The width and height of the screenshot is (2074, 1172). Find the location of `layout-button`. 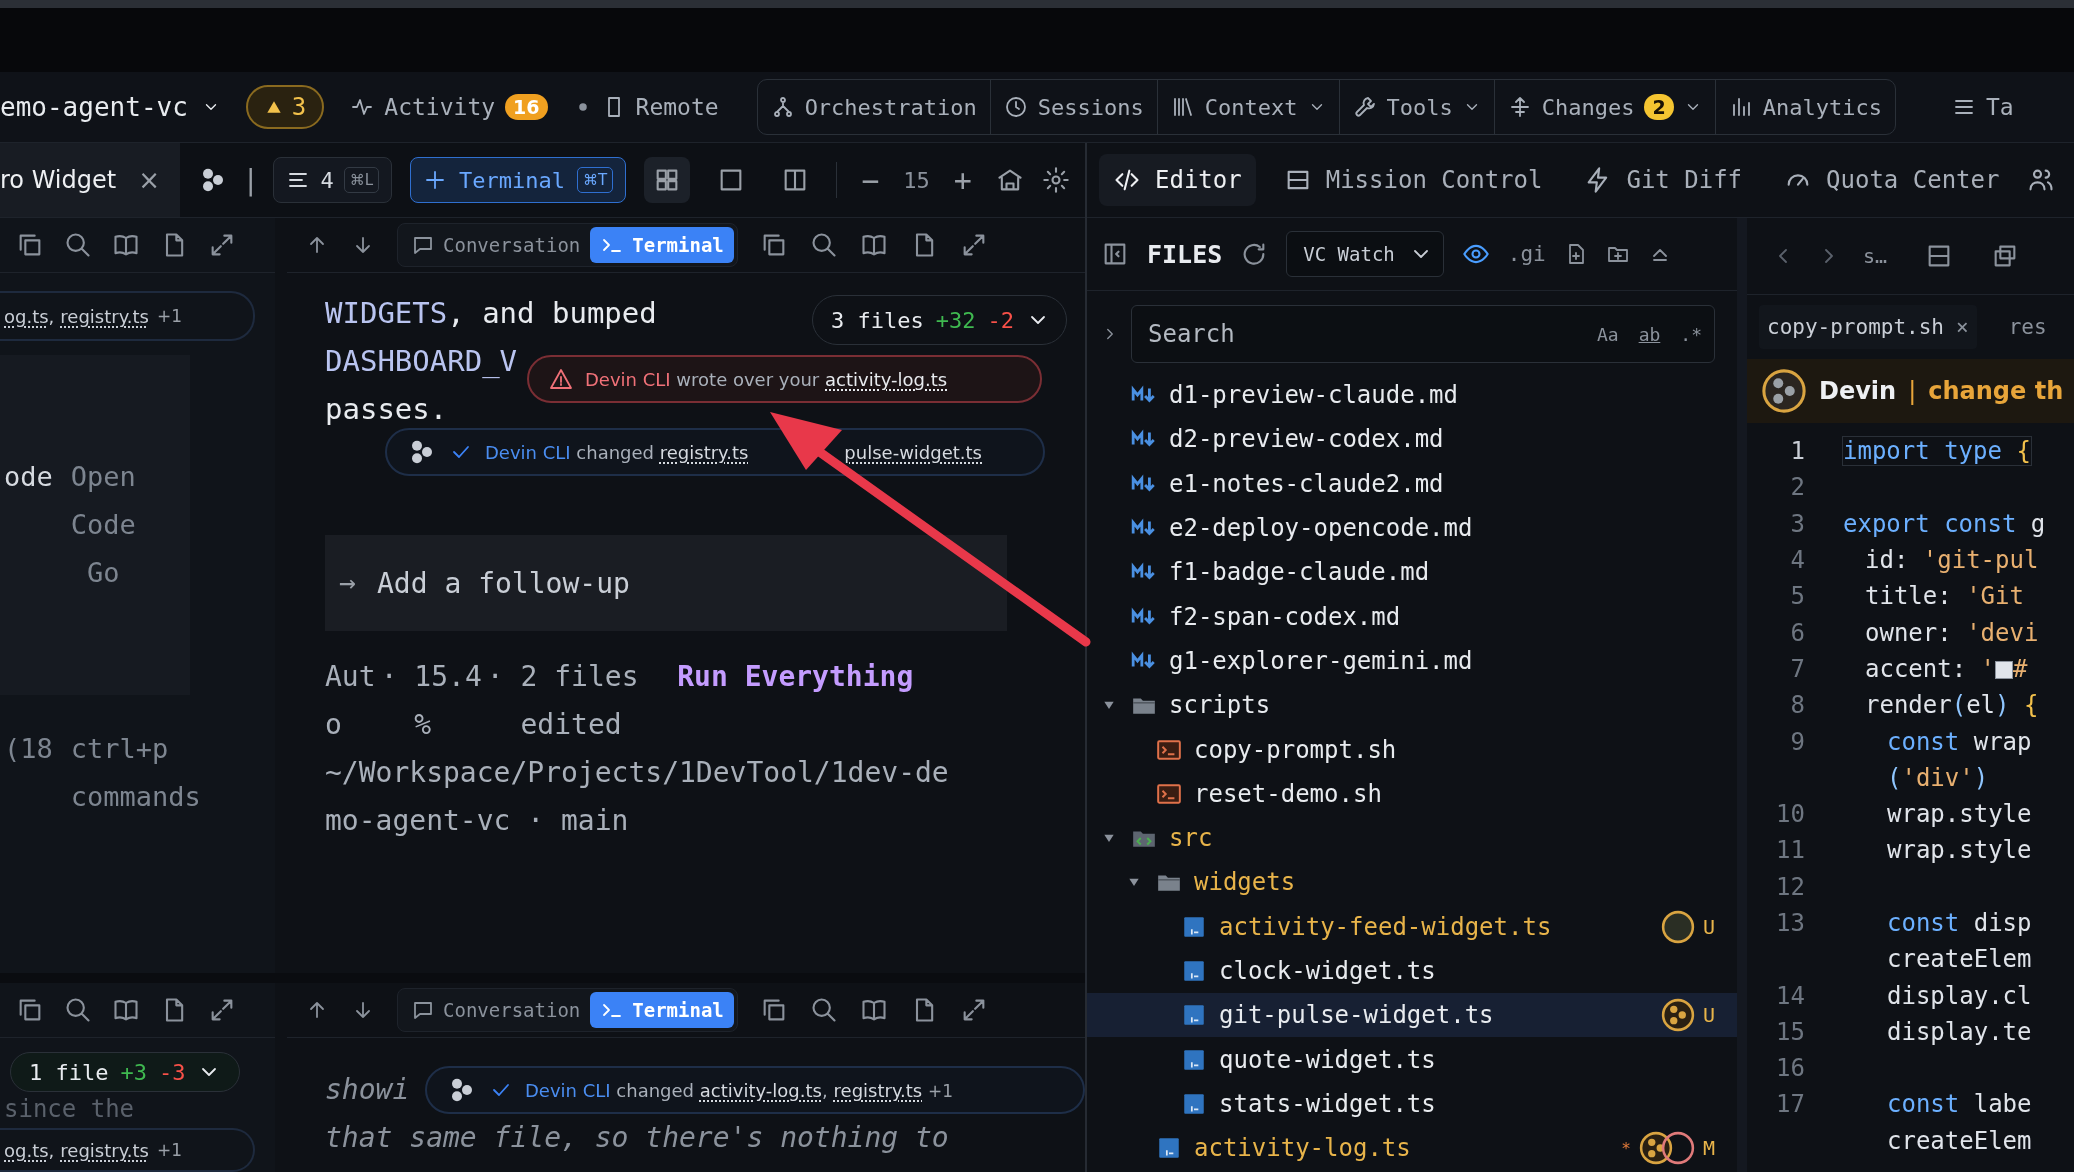

layout-button is located at coordinates (667, 180).